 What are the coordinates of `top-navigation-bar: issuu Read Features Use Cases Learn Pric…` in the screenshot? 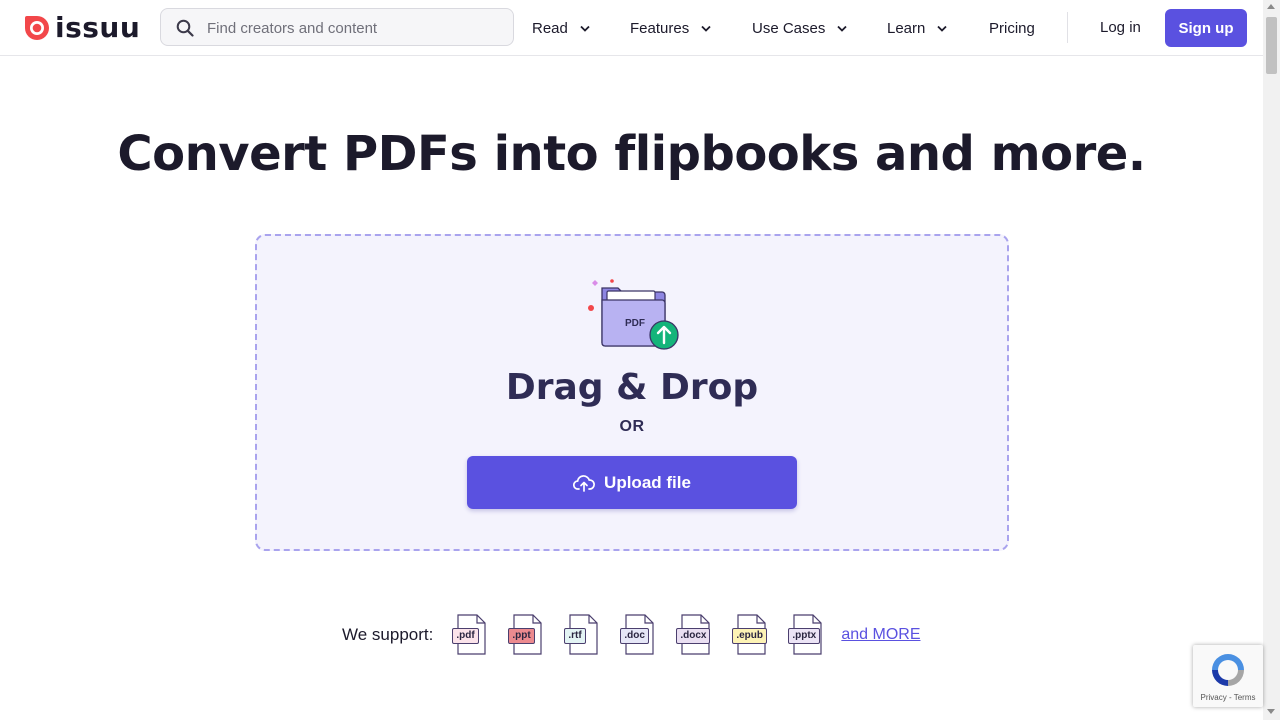 It's located at (631, 28).